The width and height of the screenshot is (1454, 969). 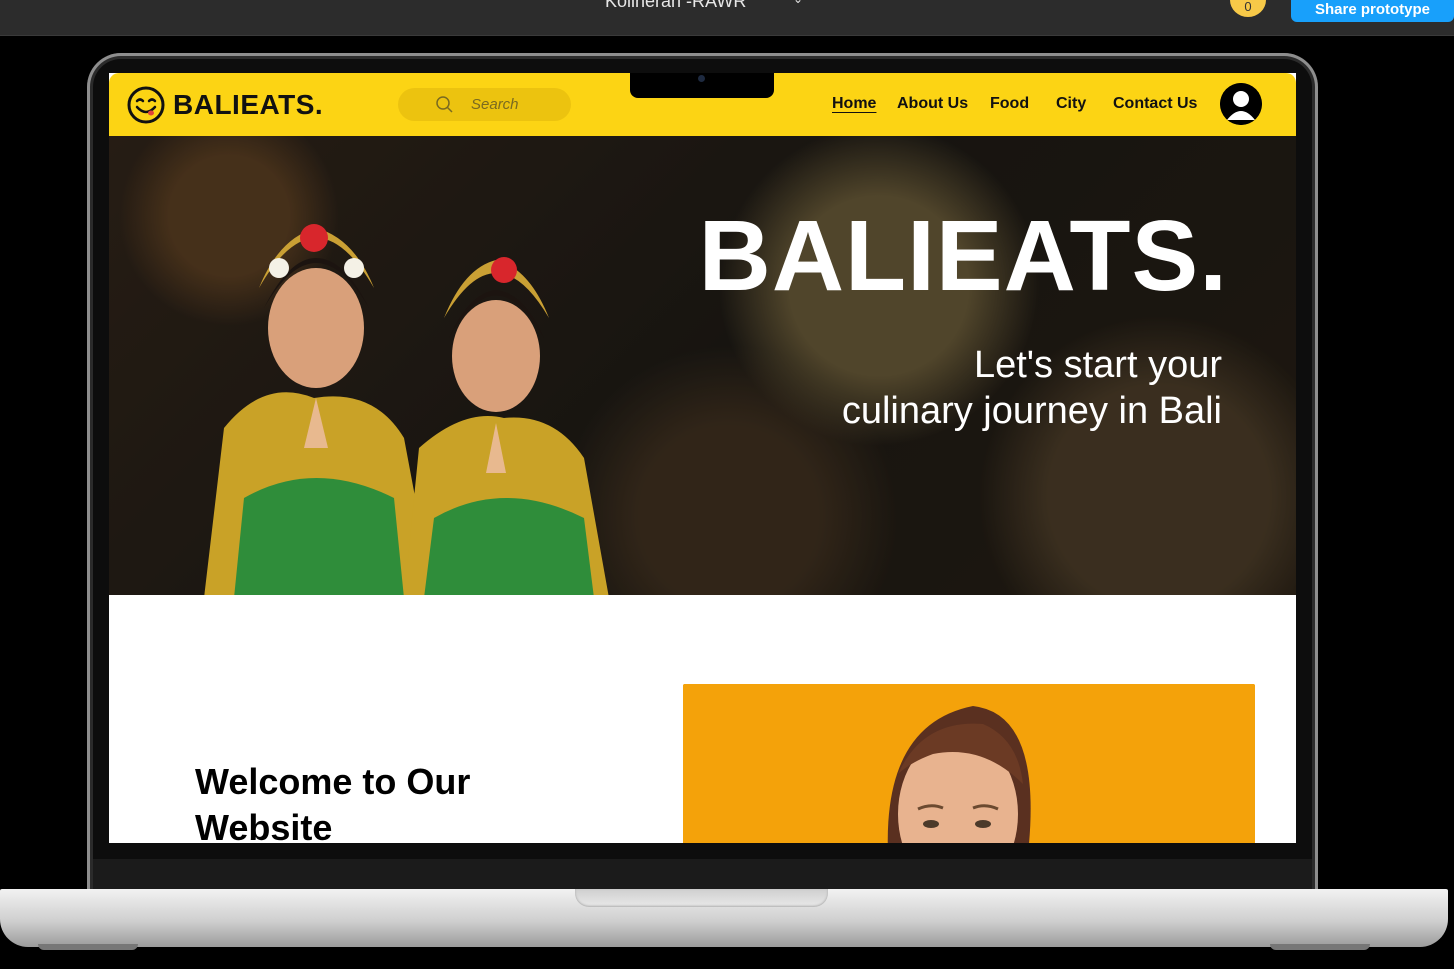 I want to click on search-icon, so click(x=444, y=104).